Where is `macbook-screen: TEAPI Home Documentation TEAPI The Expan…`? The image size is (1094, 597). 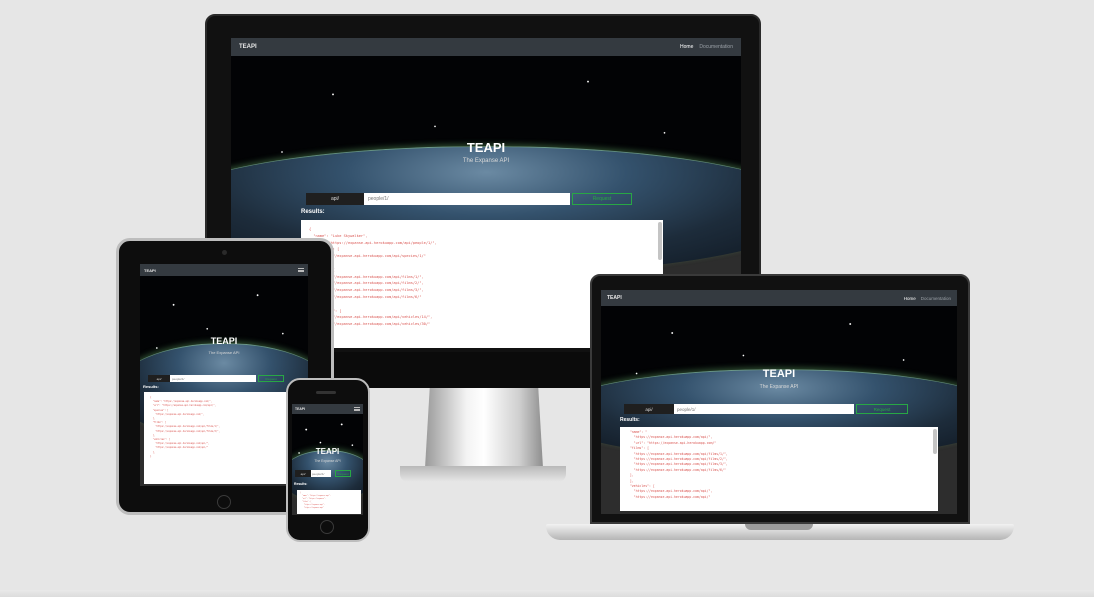 macbook-screen: TEAPI Home Documentation TEAPI The Expan… is located at coordinates (779, 402).